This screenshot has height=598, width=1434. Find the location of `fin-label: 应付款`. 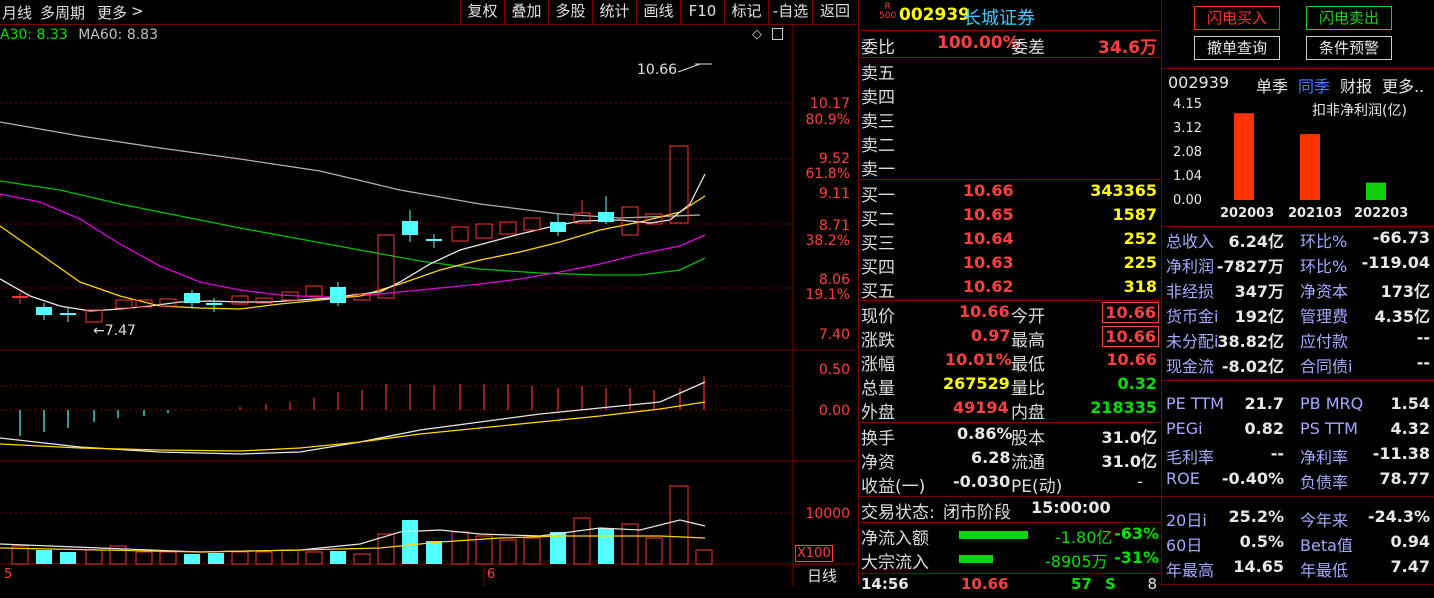

fin-label: 应付款 is located at coordinates (1324, 341).